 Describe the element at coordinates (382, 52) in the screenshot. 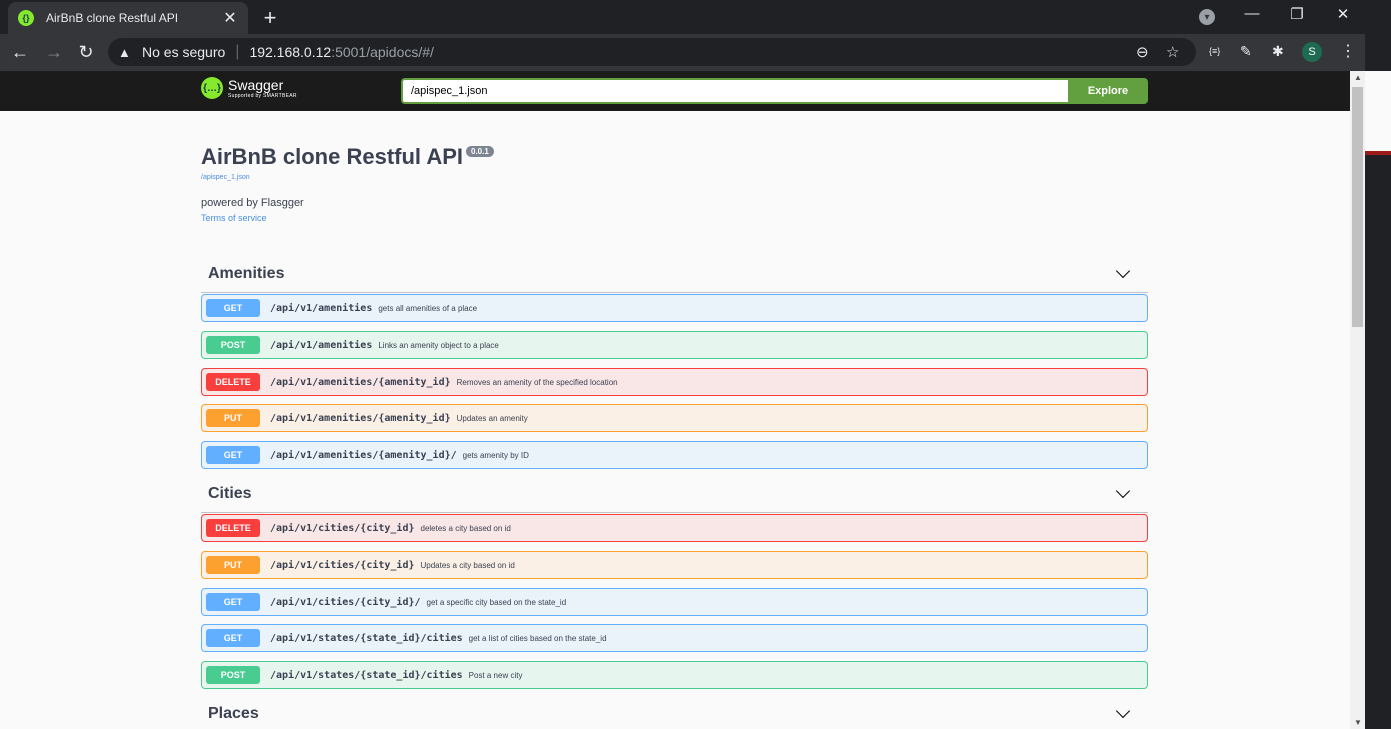

I see `url-path: :5001/apidocs/#/` at that location.